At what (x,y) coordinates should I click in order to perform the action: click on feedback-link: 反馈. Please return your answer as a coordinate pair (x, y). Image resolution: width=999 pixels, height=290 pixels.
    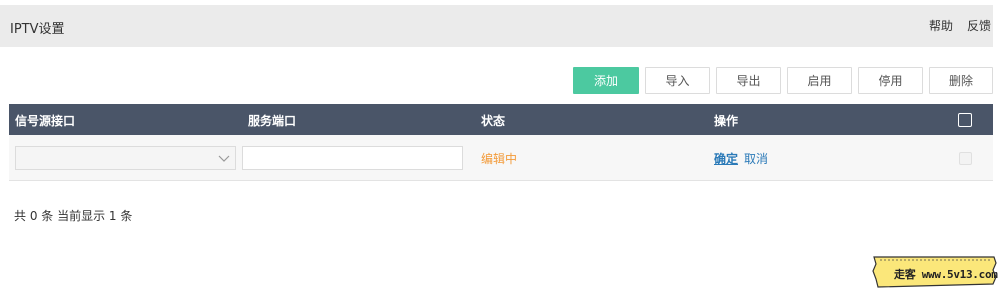
    Looking at the image, I should click on (979, 26).